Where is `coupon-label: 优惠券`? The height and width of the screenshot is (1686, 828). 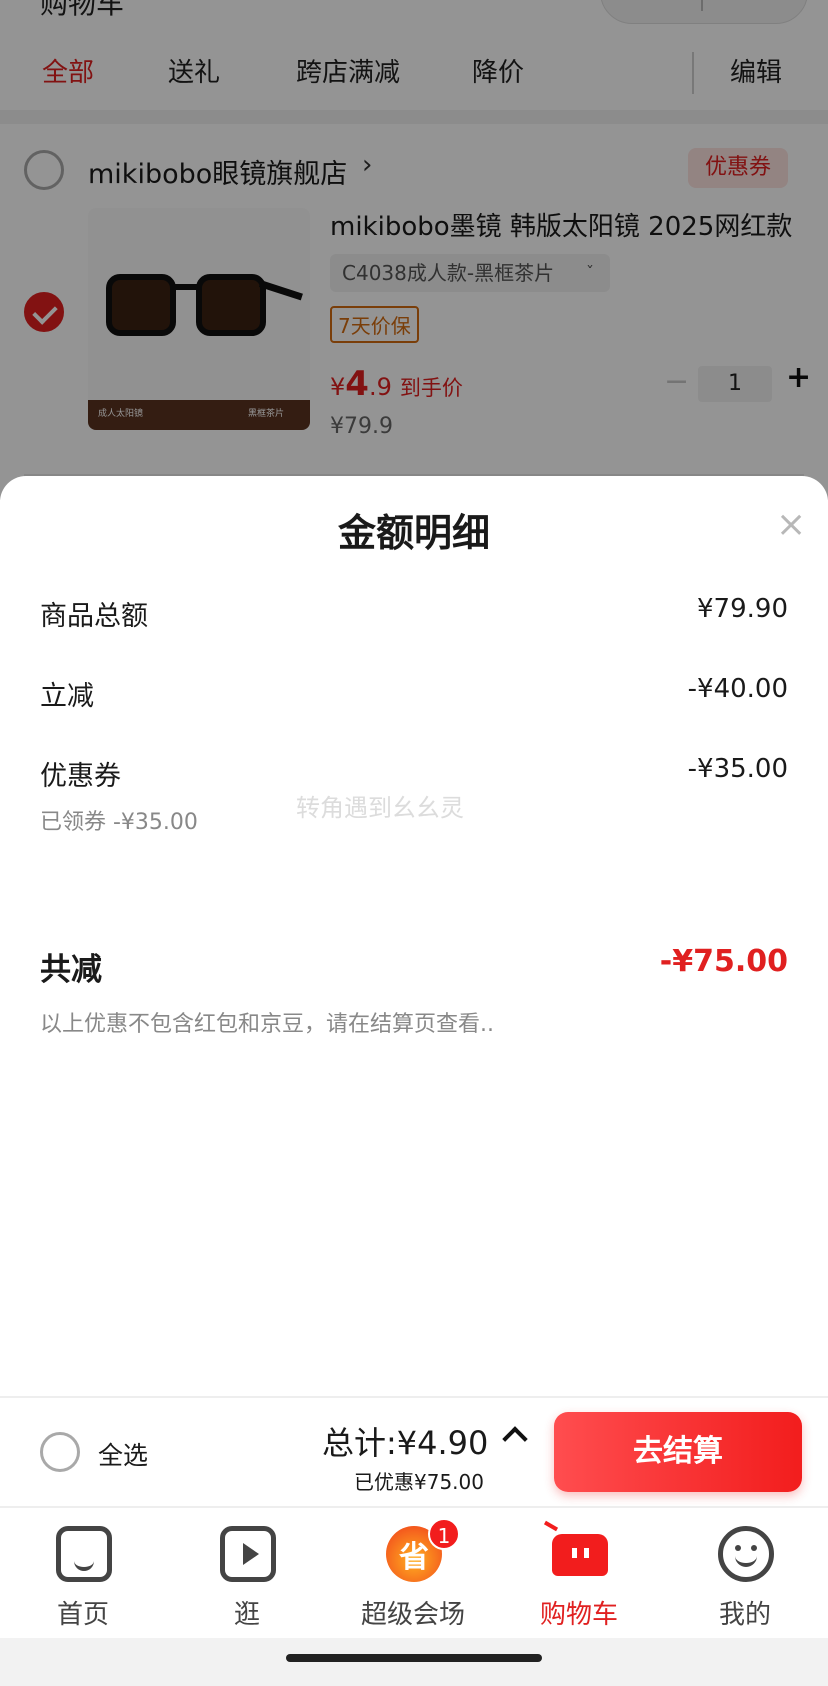
coupon-label: 优惠券 is located at coordinates (80, 776).